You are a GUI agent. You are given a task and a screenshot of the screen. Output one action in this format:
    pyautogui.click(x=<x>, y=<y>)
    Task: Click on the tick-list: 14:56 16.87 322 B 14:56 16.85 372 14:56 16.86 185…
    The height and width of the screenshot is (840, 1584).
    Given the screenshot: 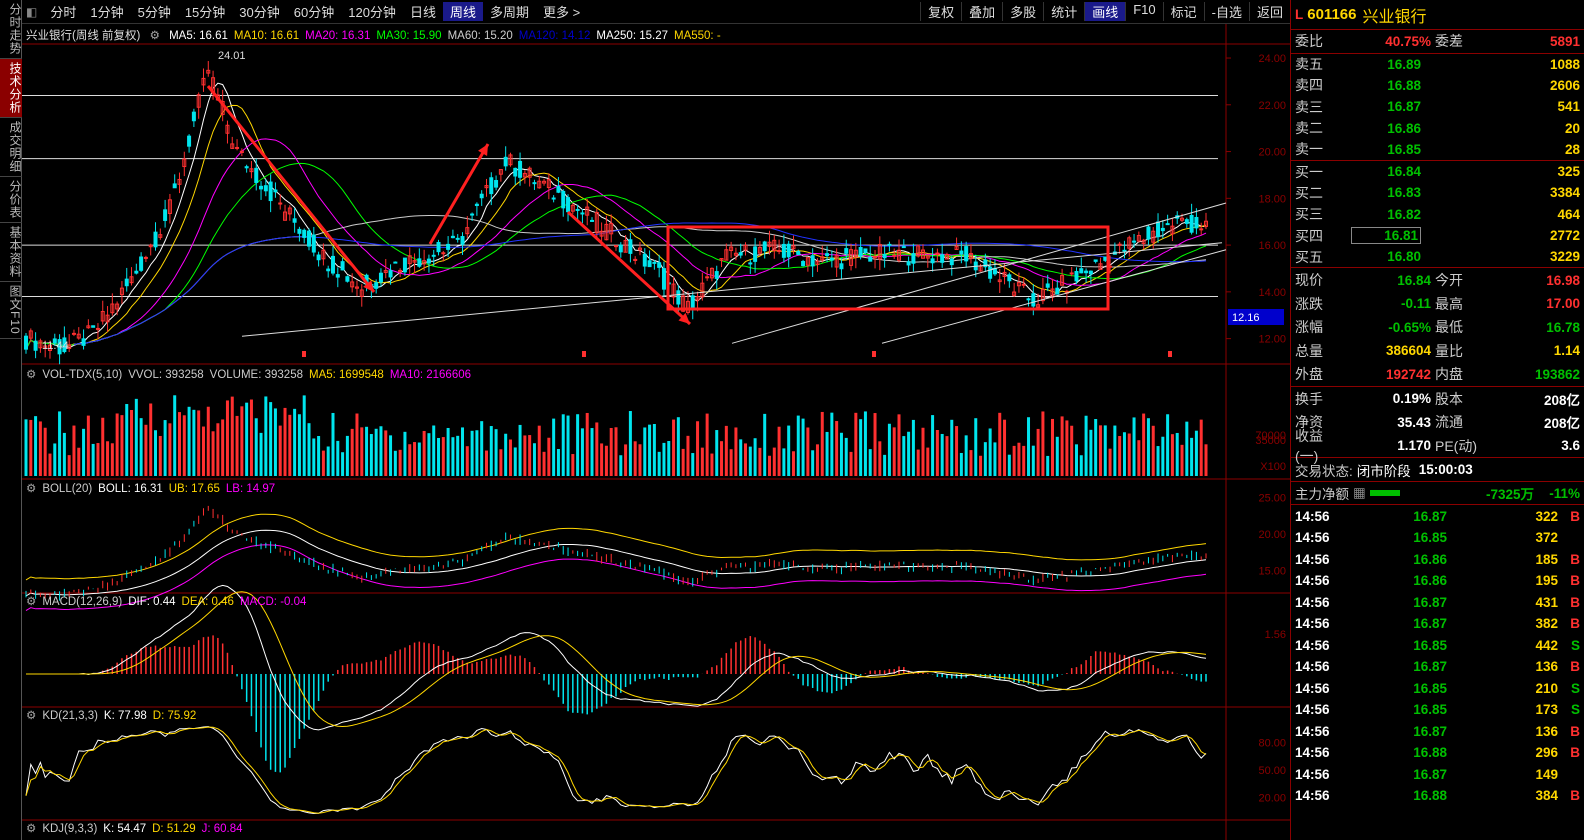 What is the action you would take?
    pyautogui.click(x=1437, y=655)
    